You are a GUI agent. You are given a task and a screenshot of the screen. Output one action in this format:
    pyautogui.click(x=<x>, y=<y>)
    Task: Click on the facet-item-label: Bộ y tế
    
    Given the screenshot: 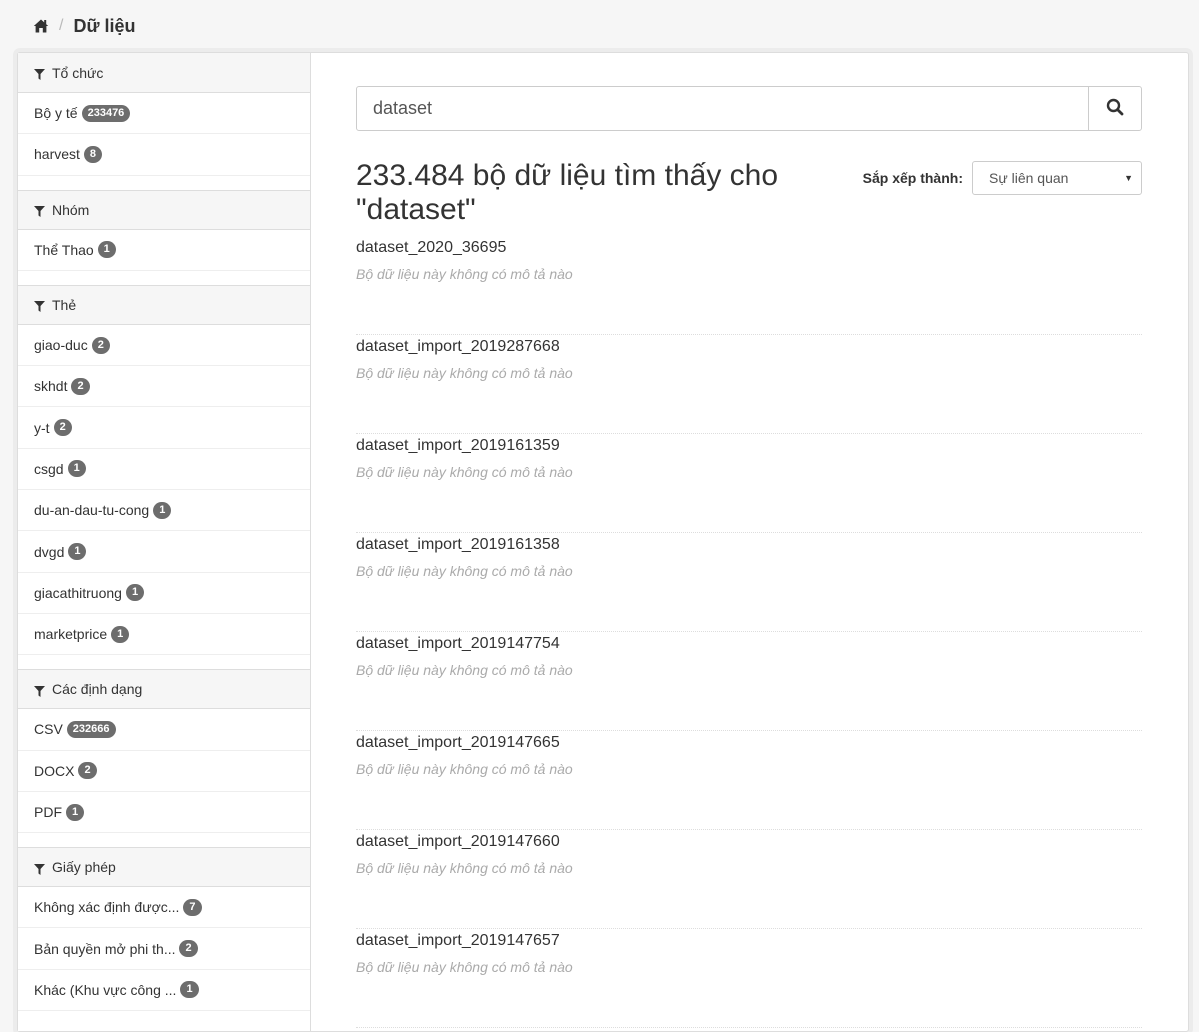 What is the action you would take?
    pyautogui.click(x=56, y=113)
    